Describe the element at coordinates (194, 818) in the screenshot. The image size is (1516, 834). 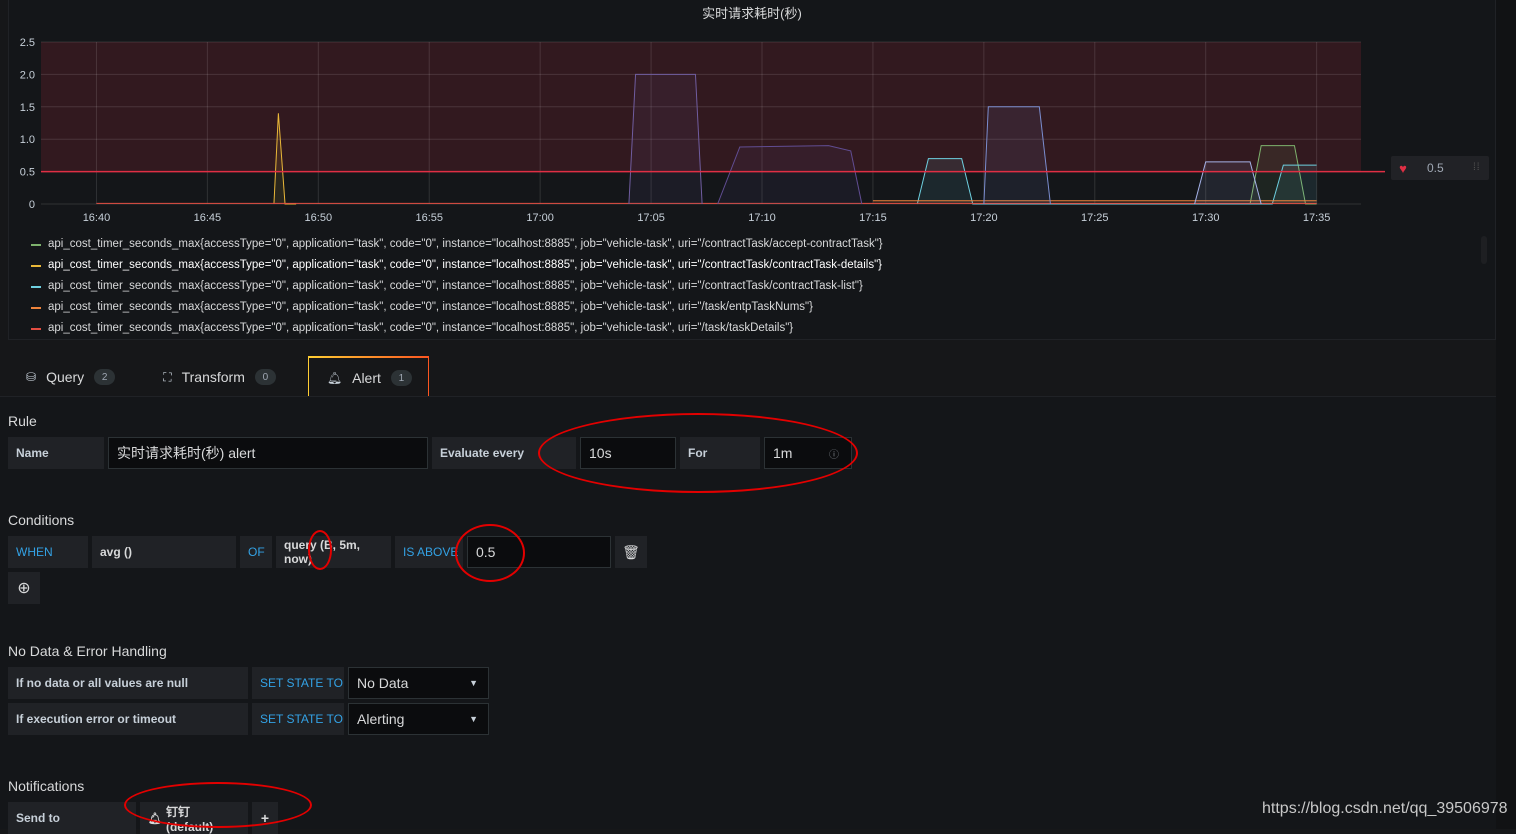
I see `notification-channel: 🔔︎ 钉钉 (default)` at that location.